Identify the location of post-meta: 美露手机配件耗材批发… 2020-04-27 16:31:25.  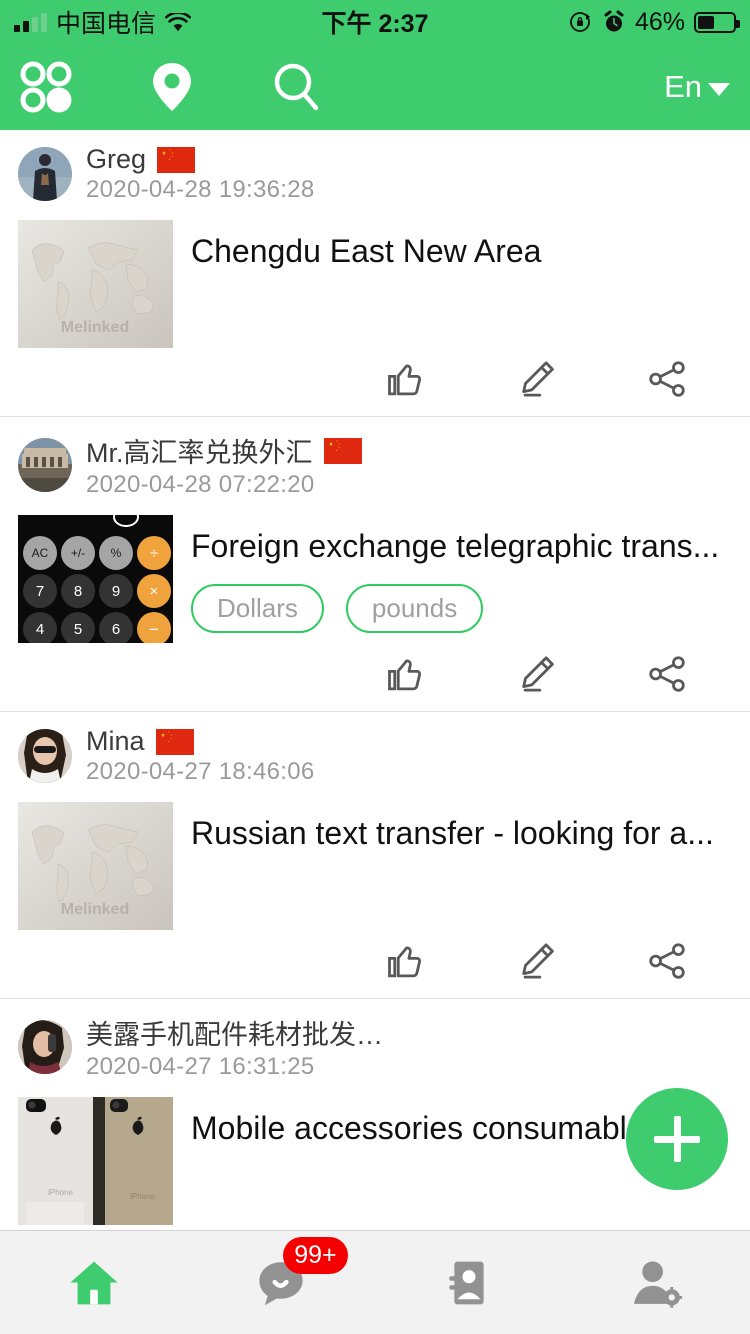
(234, 1047).